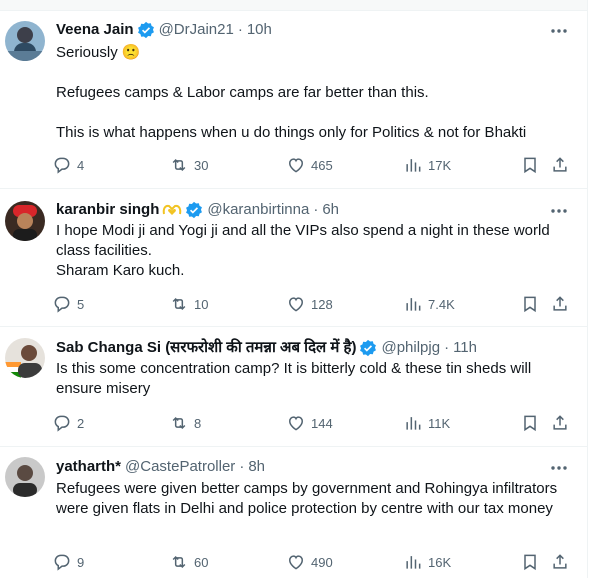 This screenshot has width=596, height=578. I want to click on view-count: 16K, so click(440, 562).